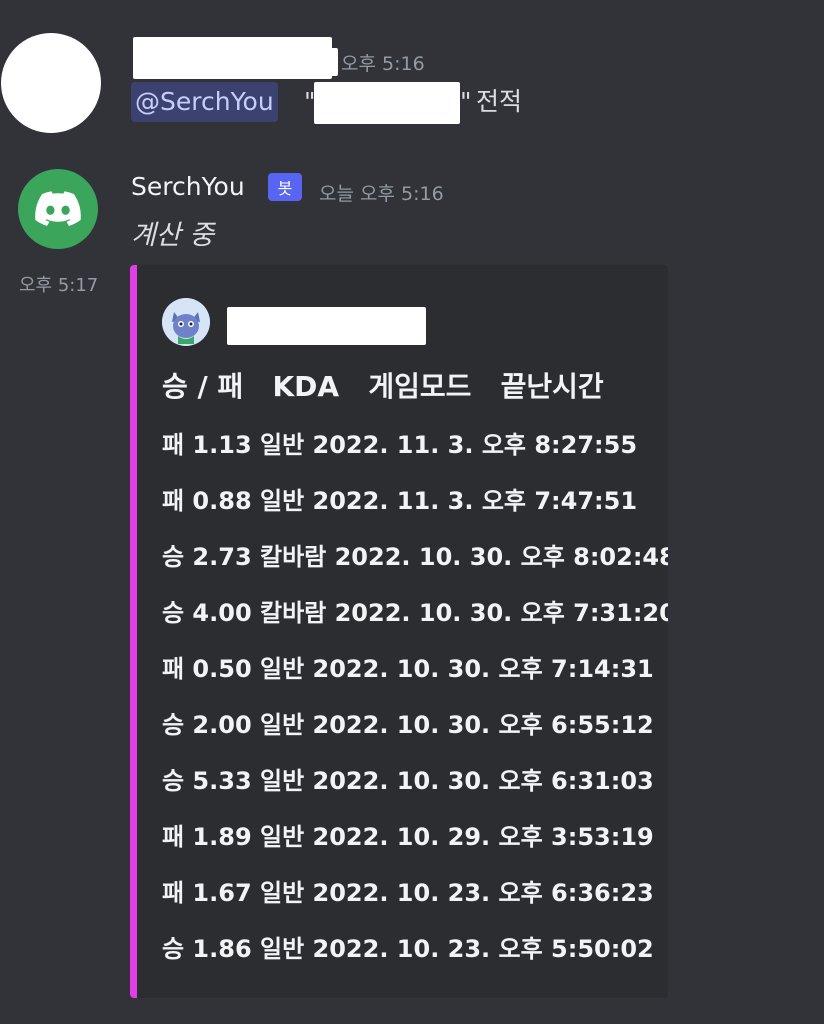  Describe the element at coordinates (499, 101) in the screenshot. I see `command-text: 전적` at that location.